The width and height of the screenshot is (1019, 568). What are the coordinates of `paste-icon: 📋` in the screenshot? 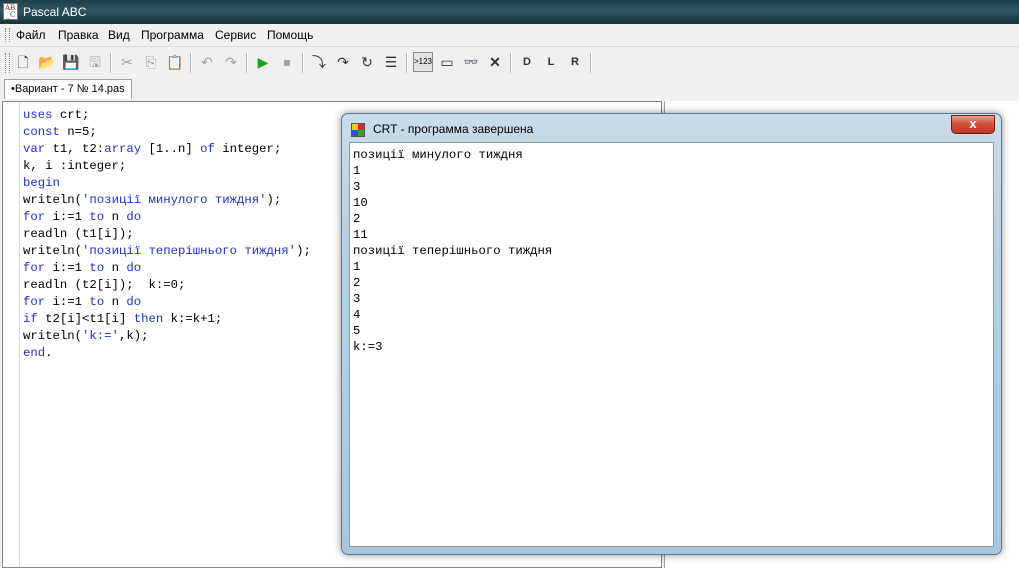 It's located at (175, 62).